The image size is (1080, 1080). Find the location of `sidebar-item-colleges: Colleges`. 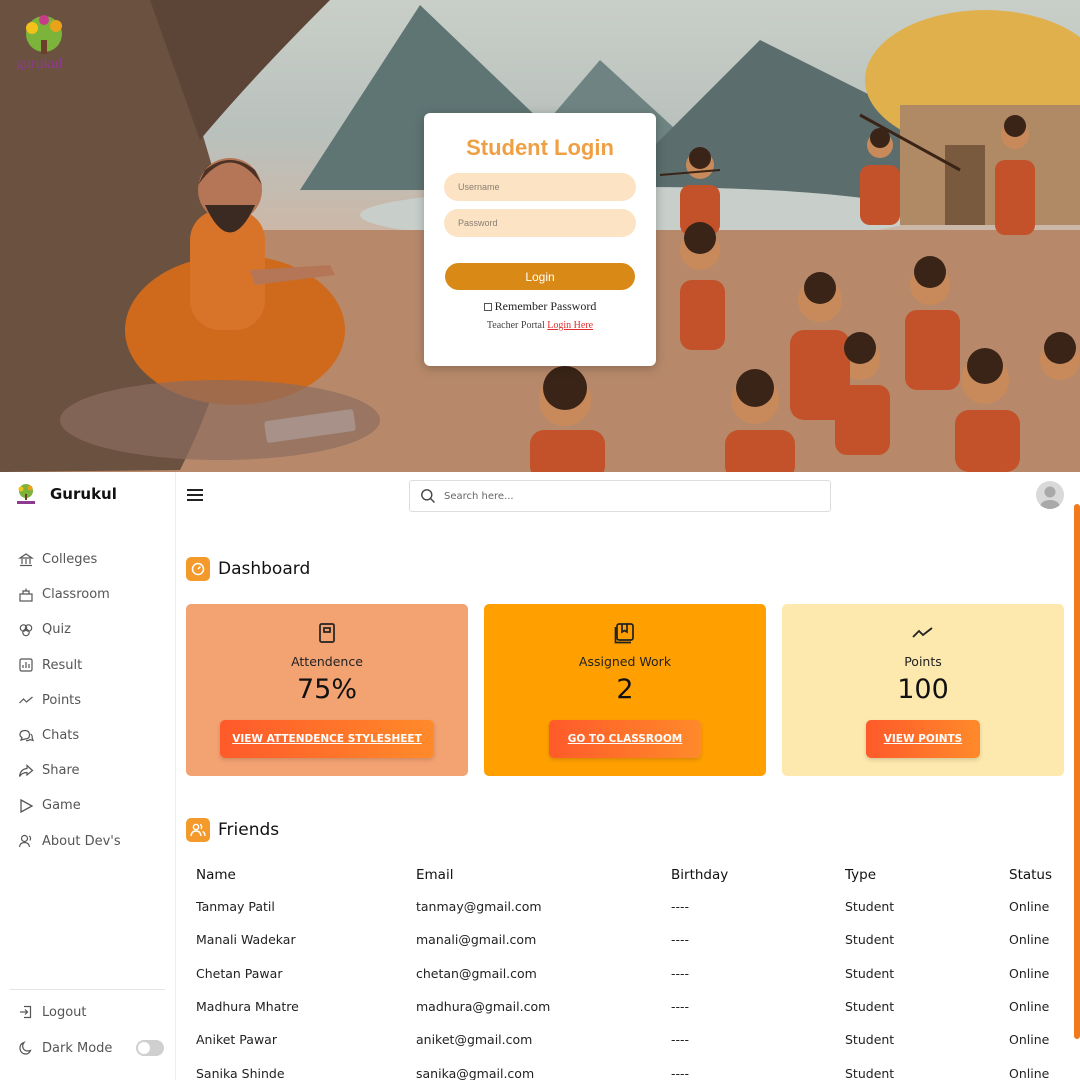

sidebar-item-colleges: Colleges is located at coordinates (69, 559).